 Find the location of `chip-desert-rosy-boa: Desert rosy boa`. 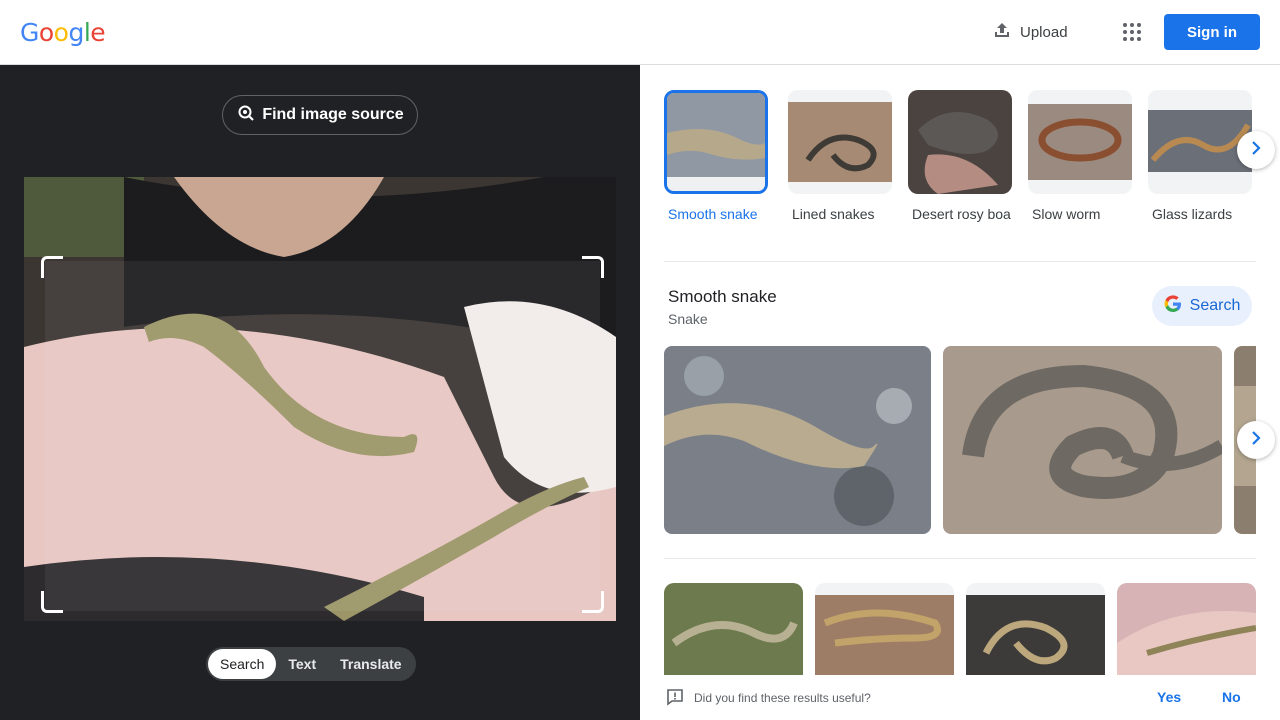

chip-desert-rosy-boa: Desert rosy boa is located at coordinates (960, 157).